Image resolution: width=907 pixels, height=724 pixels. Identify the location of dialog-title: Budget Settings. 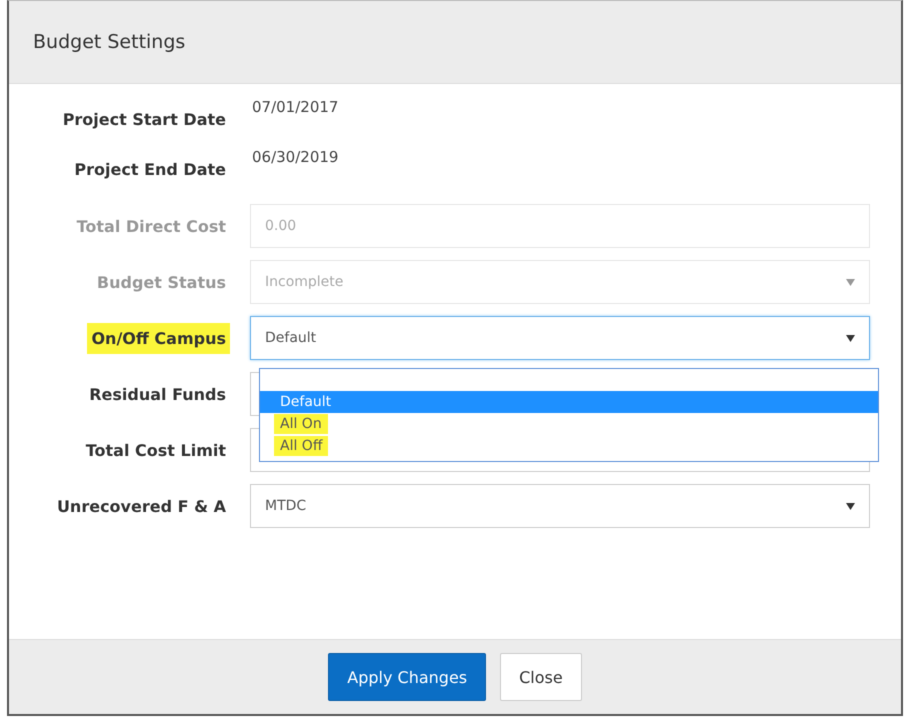
(109, 42).